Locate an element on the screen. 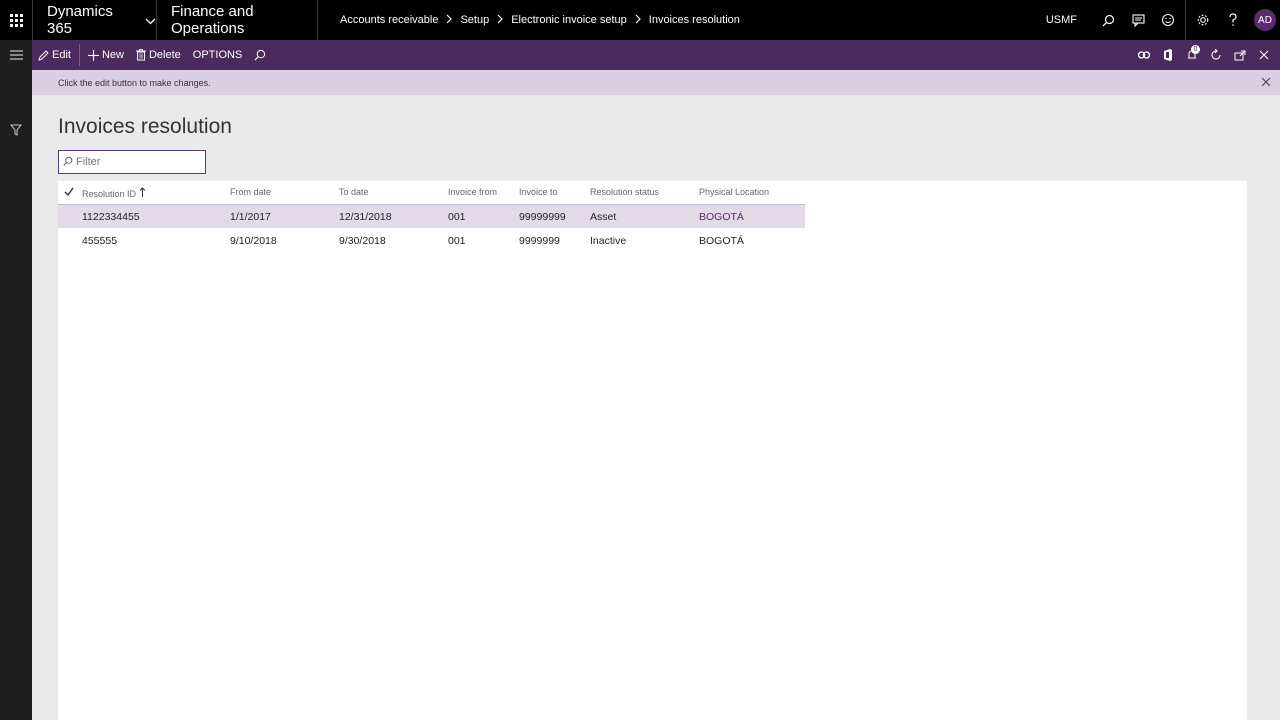 The image size is (1280, 720). filter-box is located at coordinates (132, 162).